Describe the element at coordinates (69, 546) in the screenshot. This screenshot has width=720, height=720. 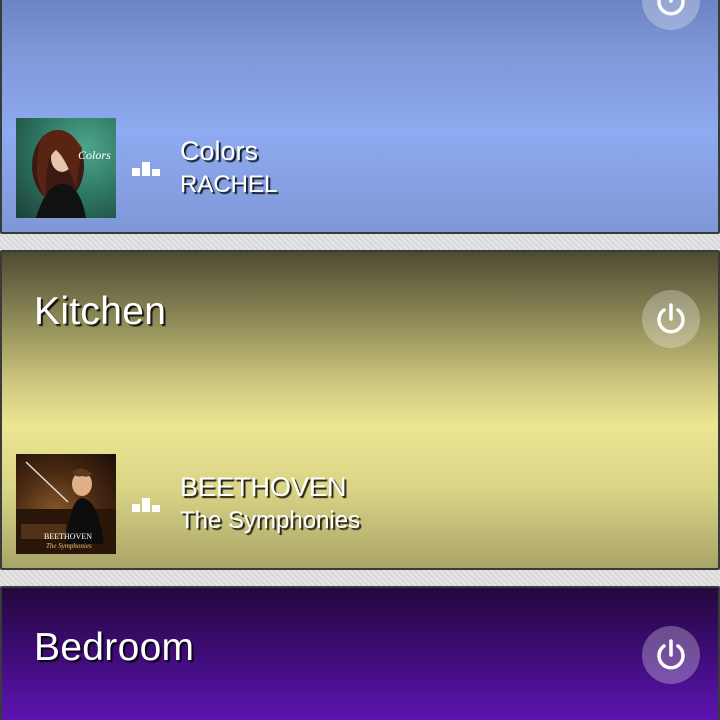
I see `album-subcaption: The Symphonies` at that location.